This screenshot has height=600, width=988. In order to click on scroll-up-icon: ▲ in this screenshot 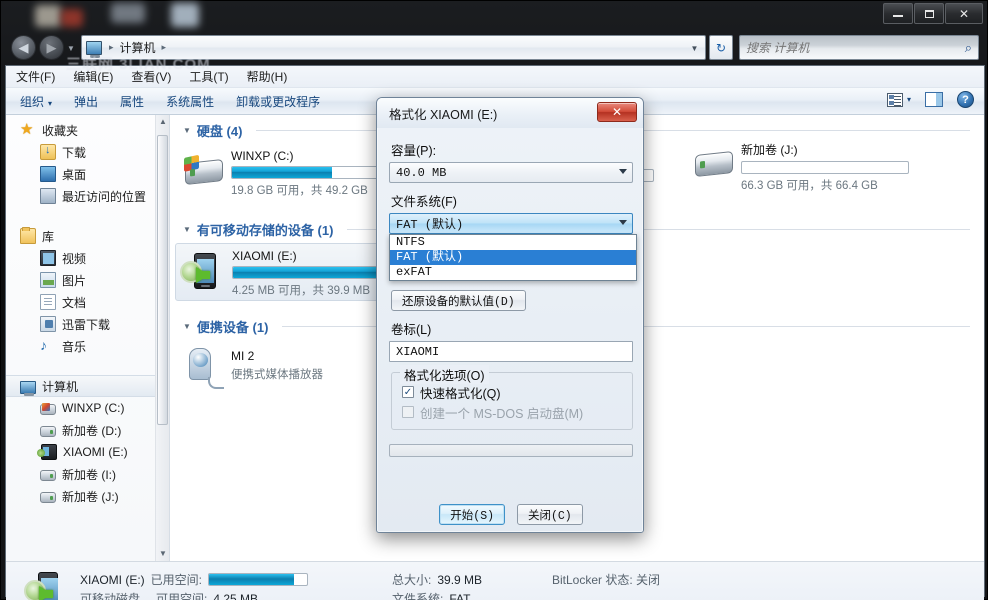, I will do `click(163, 122)`.